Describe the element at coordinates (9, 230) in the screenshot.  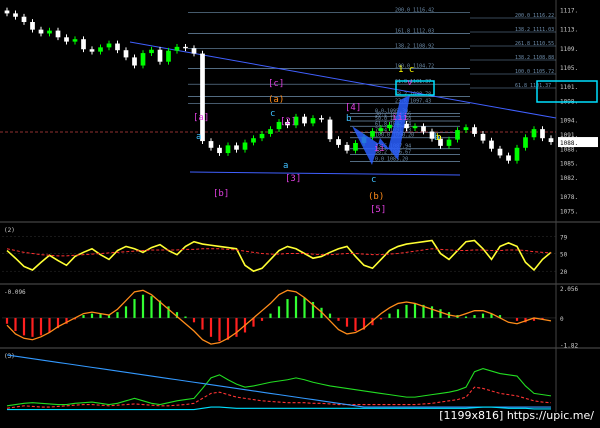
I see `osc-name-label: (2)` at that location.